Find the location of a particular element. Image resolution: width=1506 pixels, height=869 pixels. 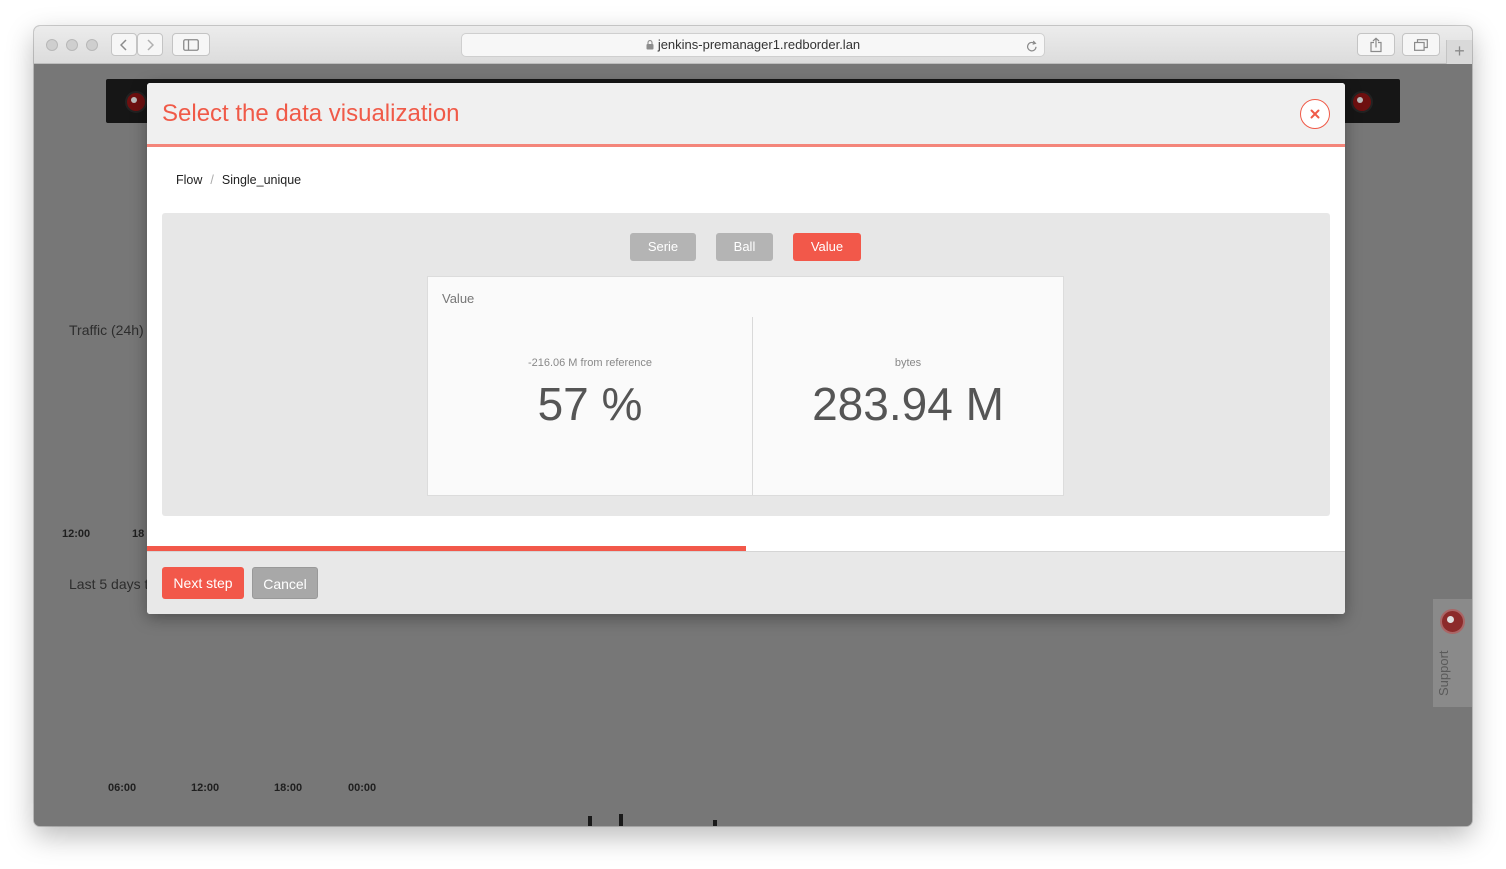

bytes-value: 283.94 M is located at coordinates (908, 404).